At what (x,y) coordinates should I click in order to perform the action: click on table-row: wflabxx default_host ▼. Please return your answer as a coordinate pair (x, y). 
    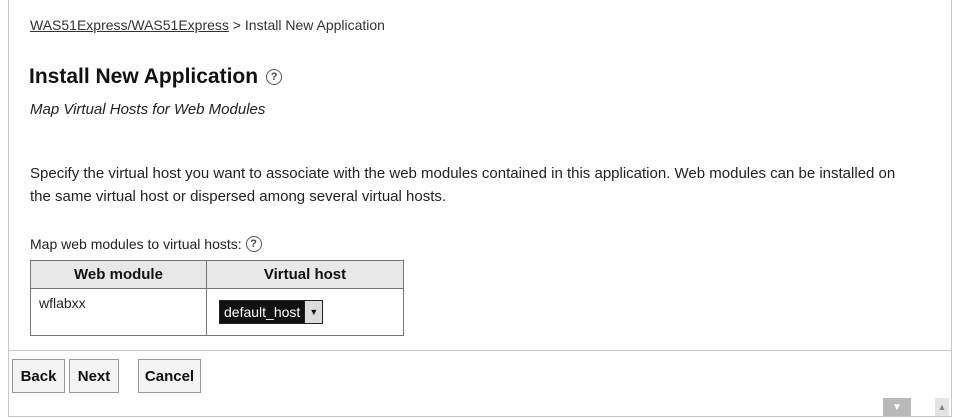
    Looking at the image, I should click on (217, 312).